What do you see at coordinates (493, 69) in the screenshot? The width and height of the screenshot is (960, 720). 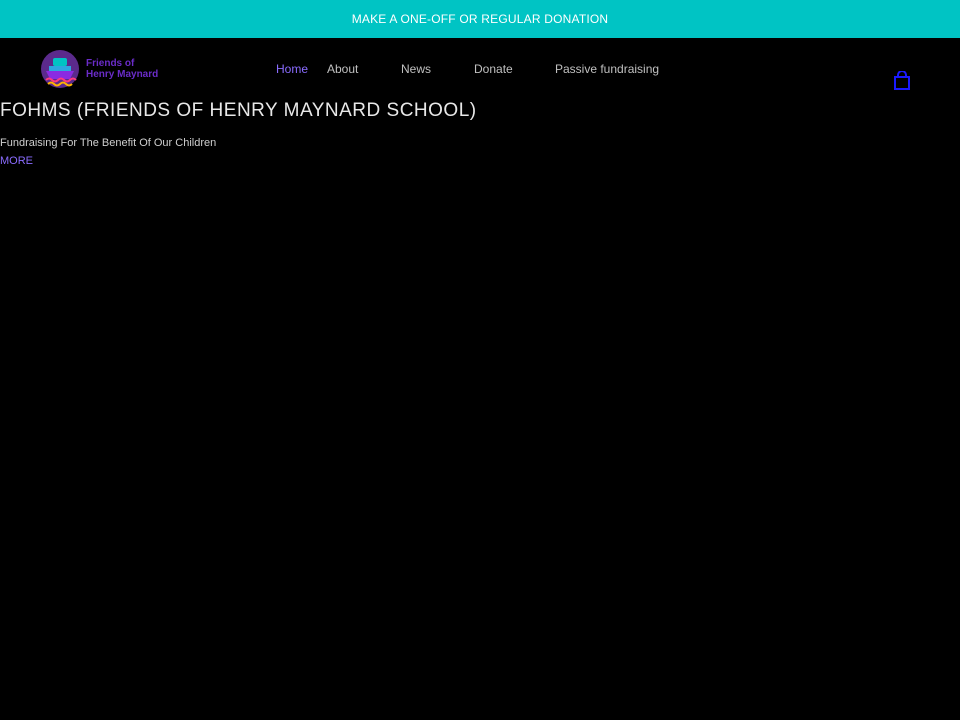 I see `nav-item-donate: Donate` at bounding box center [493, 69].